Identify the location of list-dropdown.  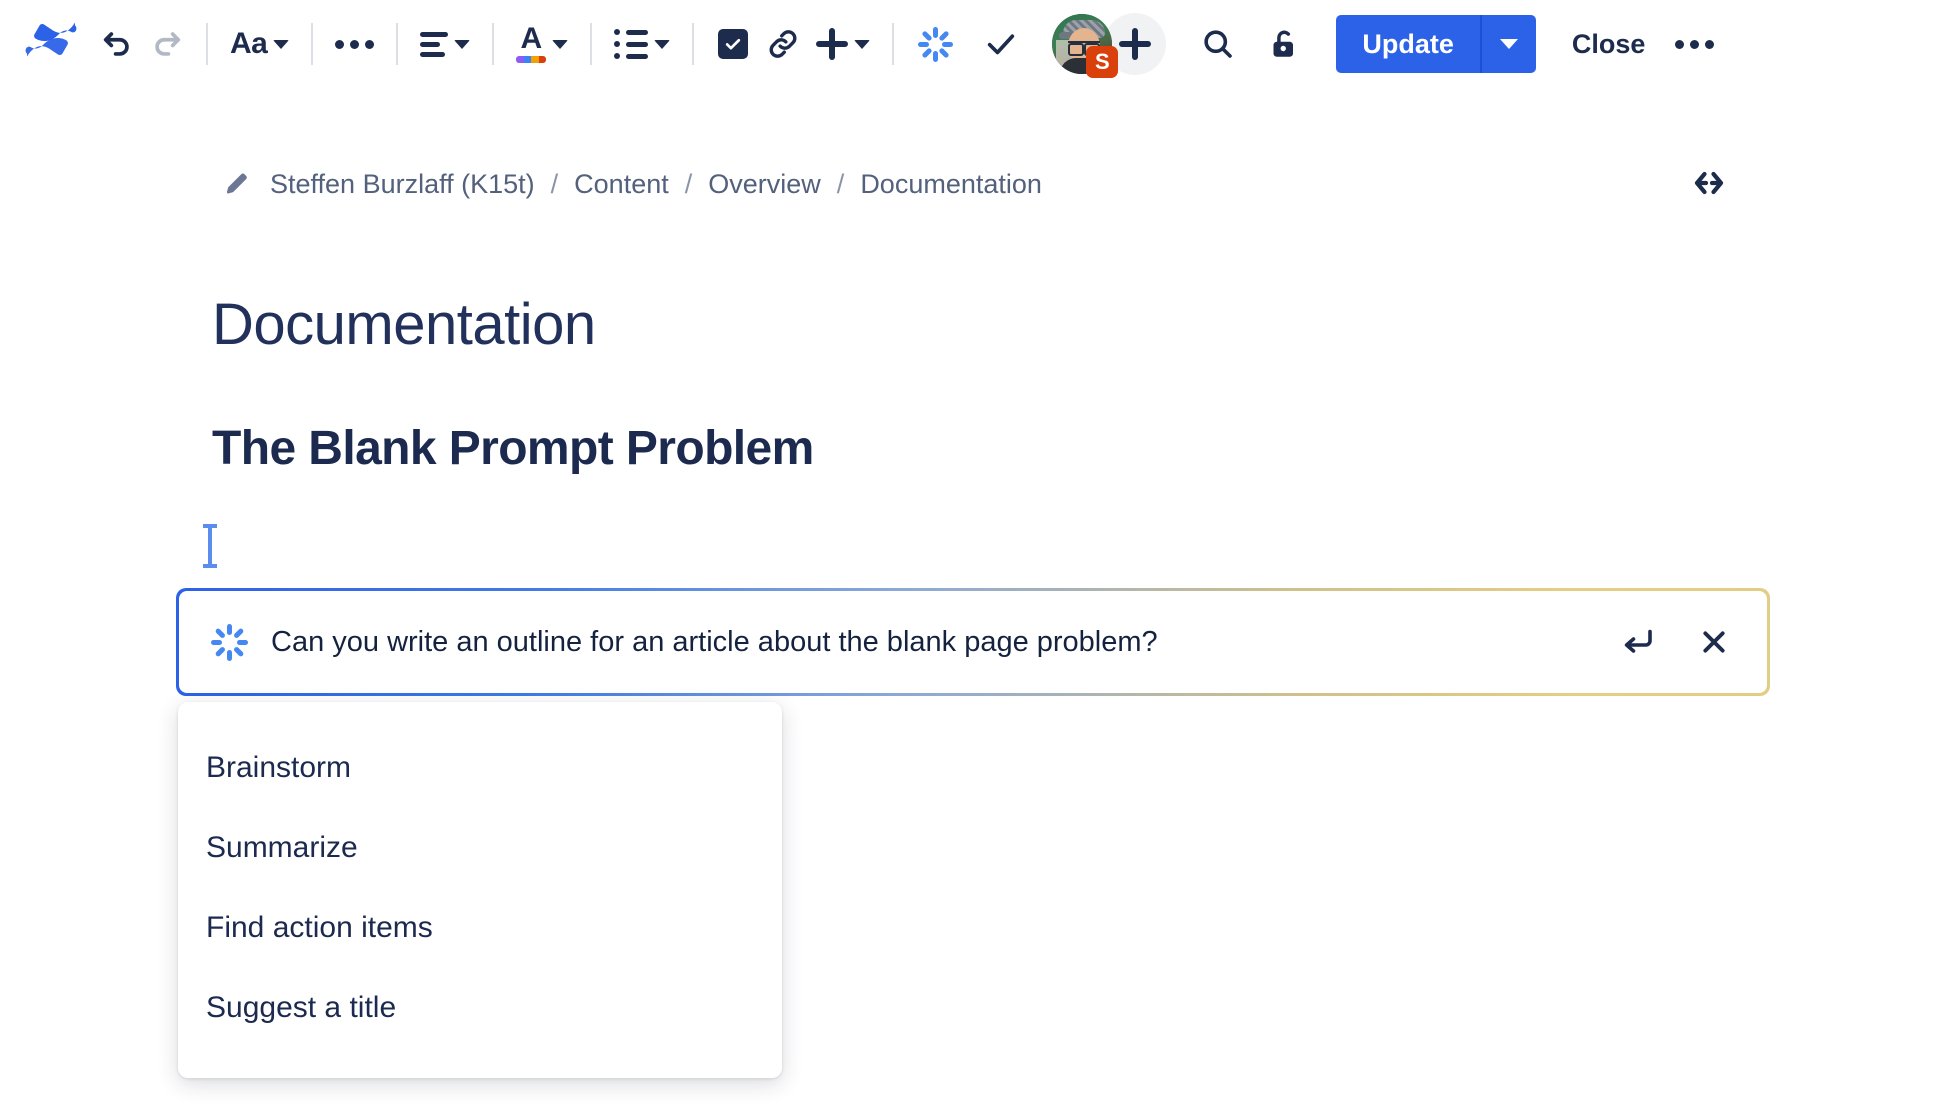
(642, 44).